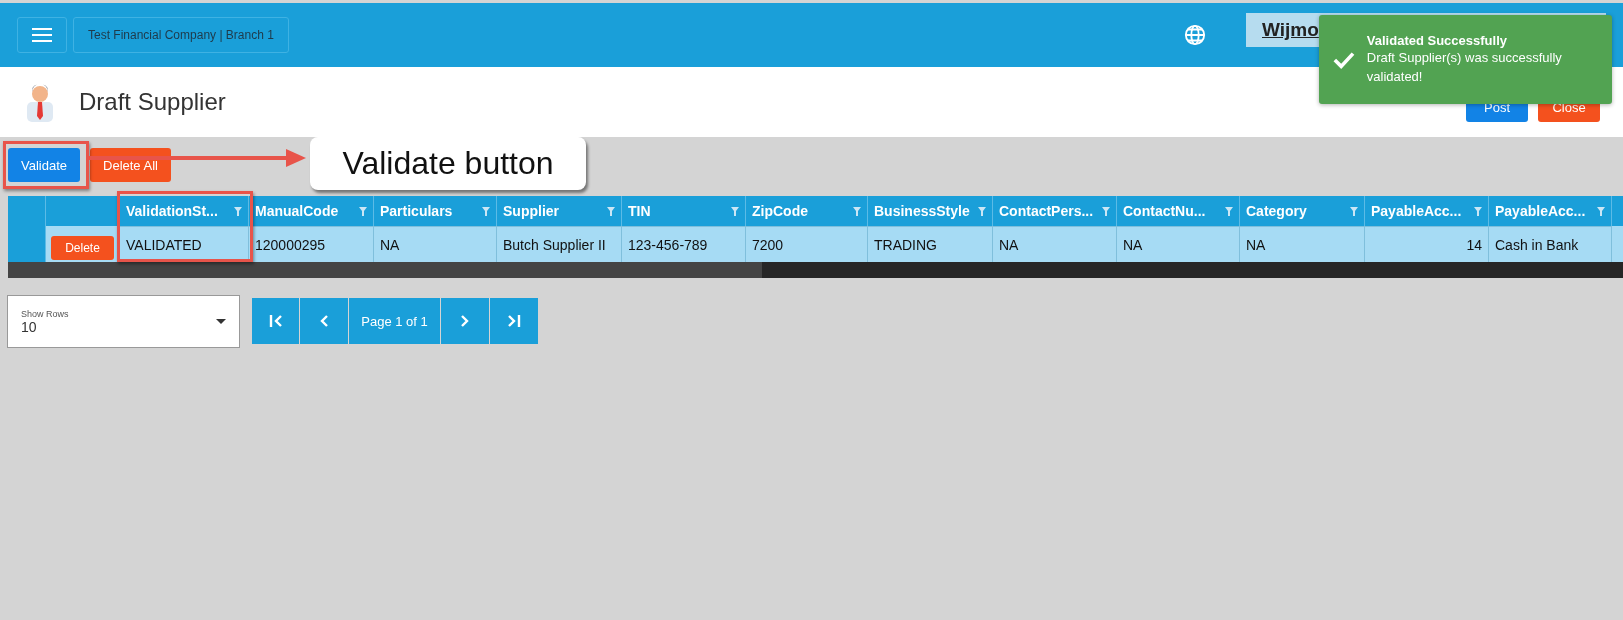 The image size is (1623, 620). Describe the element at coordinates (221, 321) in the screenshot. I see `dropdown-caret-icon` at that location.